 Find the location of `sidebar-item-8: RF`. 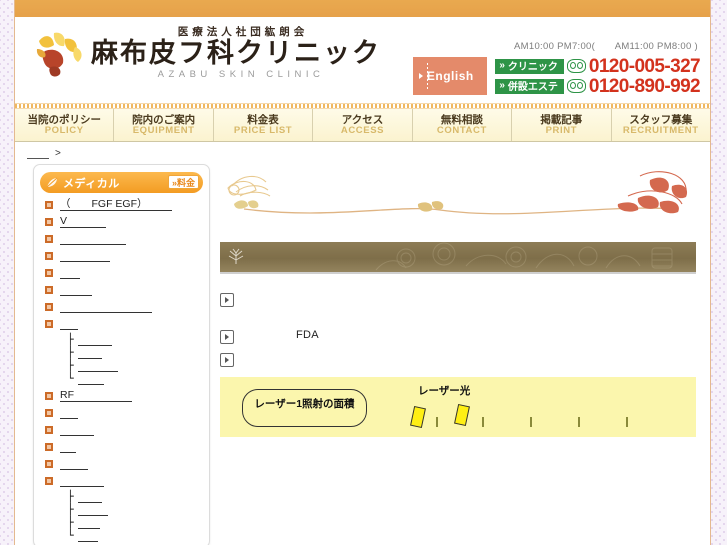

sidebar-item-8: RF is located at coordinates (121, 396).